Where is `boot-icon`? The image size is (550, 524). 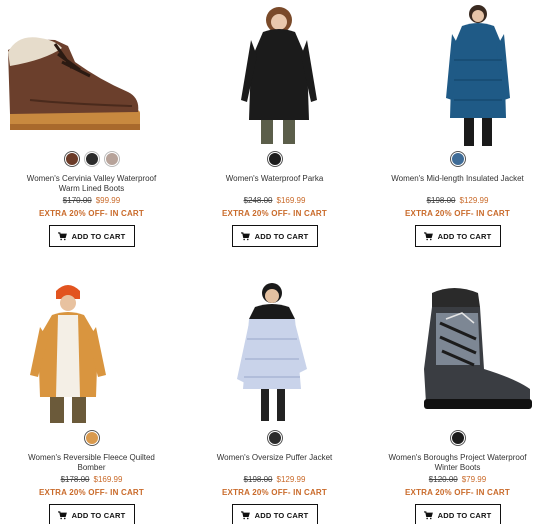 boot-icon is located at coordinates (74, 83).